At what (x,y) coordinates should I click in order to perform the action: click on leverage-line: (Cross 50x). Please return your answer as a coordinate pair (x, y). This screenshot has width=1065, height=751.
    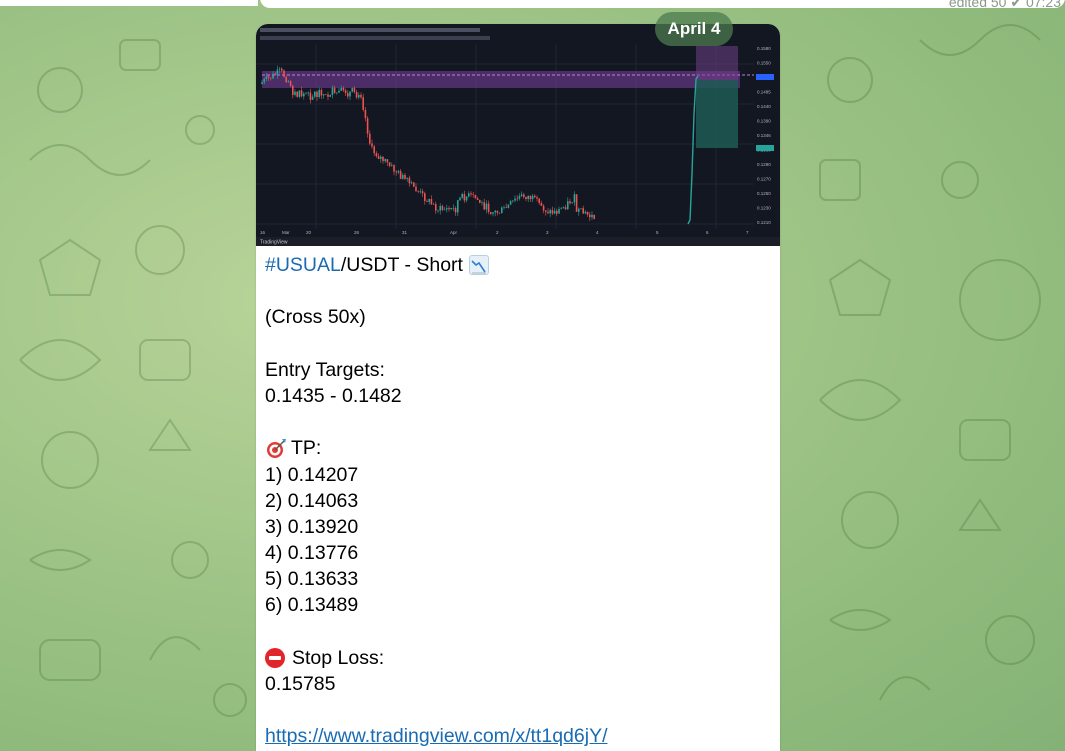
    Looking at the image, I should click on (315, 317).